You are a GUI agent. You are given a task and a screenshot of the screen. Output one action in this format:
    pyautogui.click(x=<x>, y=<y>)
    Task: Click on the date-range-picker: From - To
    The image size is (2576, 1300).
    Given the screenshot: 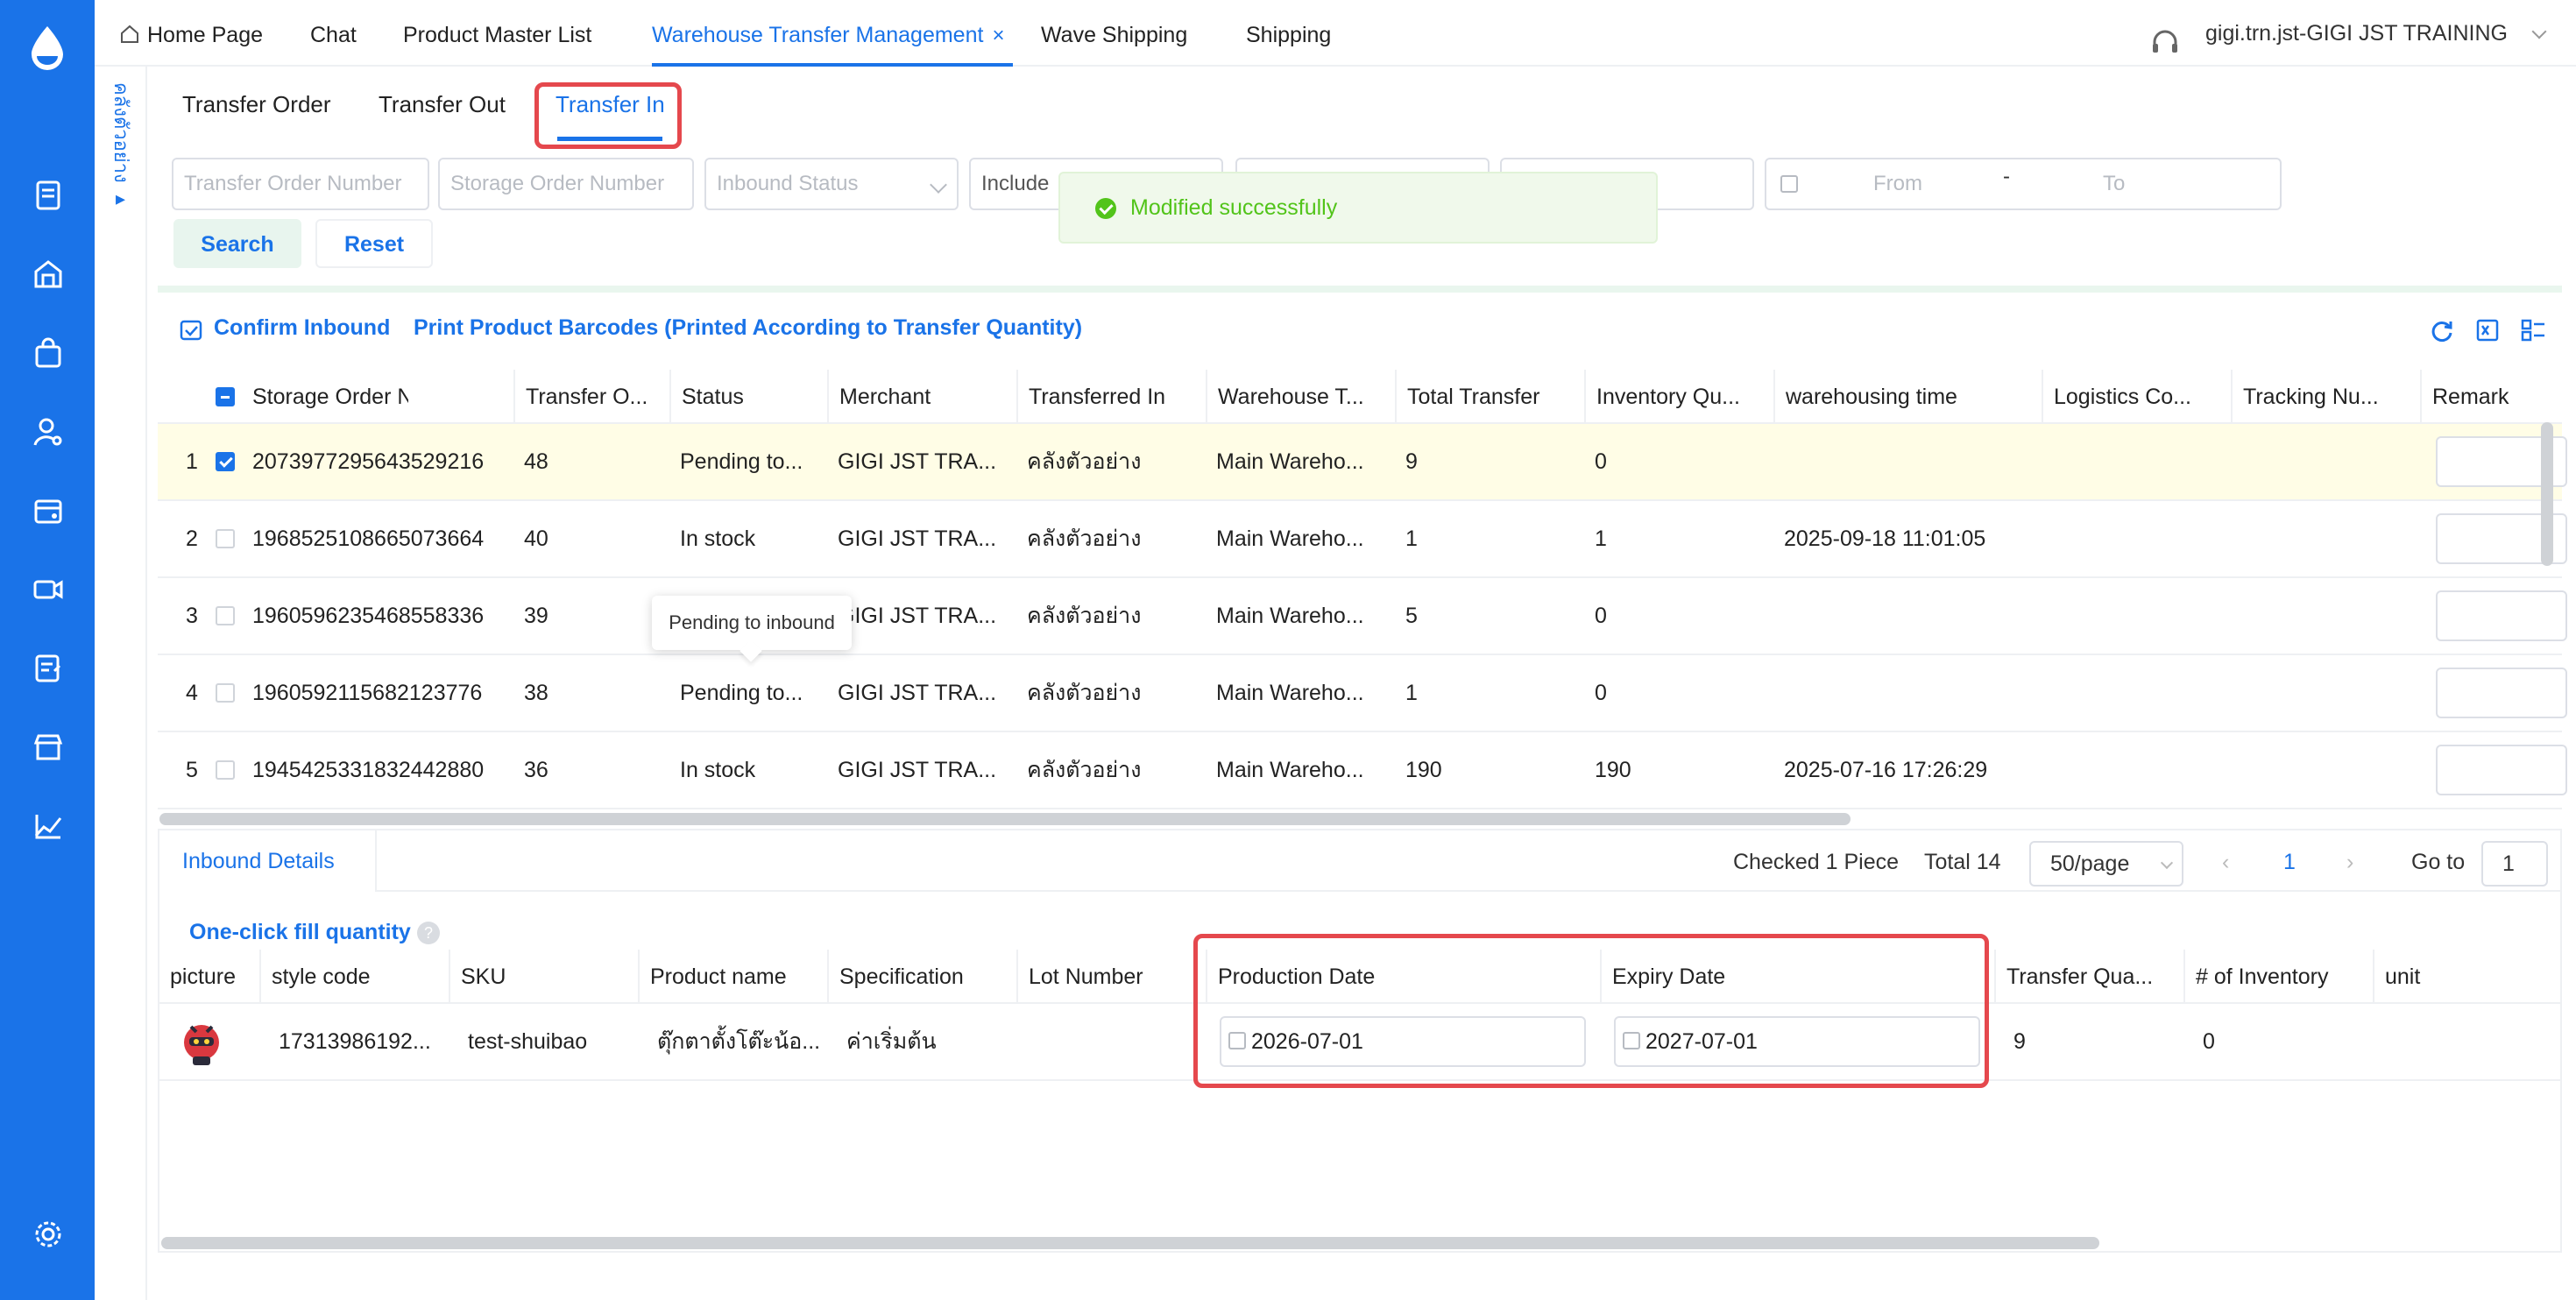 What is the action you would take?
    pyautogui.click(x=2023, y=184)
    